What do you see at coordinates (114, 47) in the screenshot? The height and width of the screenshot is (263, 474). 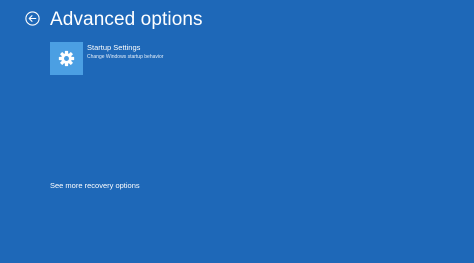 I see `option-title: Startup Settings` at bounding box center [114, 47].